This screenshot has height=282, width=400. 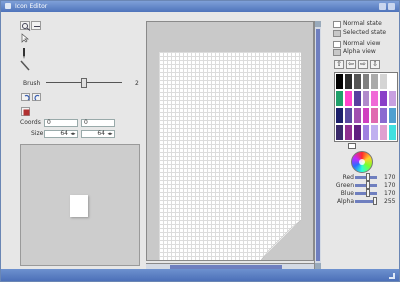 I want to click on alpha-view-label: Alpha view, so click(x=359, y=51).